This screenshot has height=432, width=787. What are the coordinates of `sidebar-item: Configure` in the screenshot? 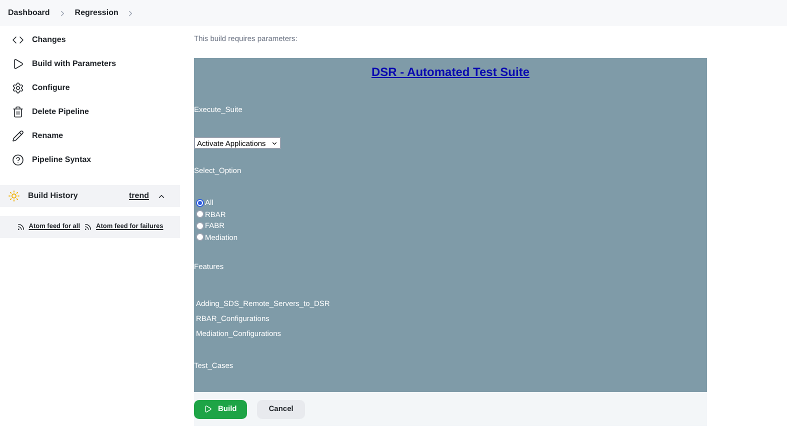 It's located at (90, 88).